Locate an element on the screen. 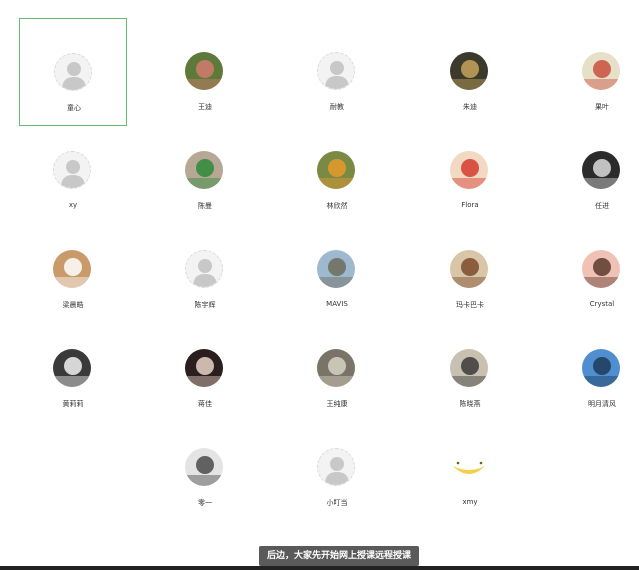  participant-tile: 黄莉莉 is located at coordinates (73, 369).